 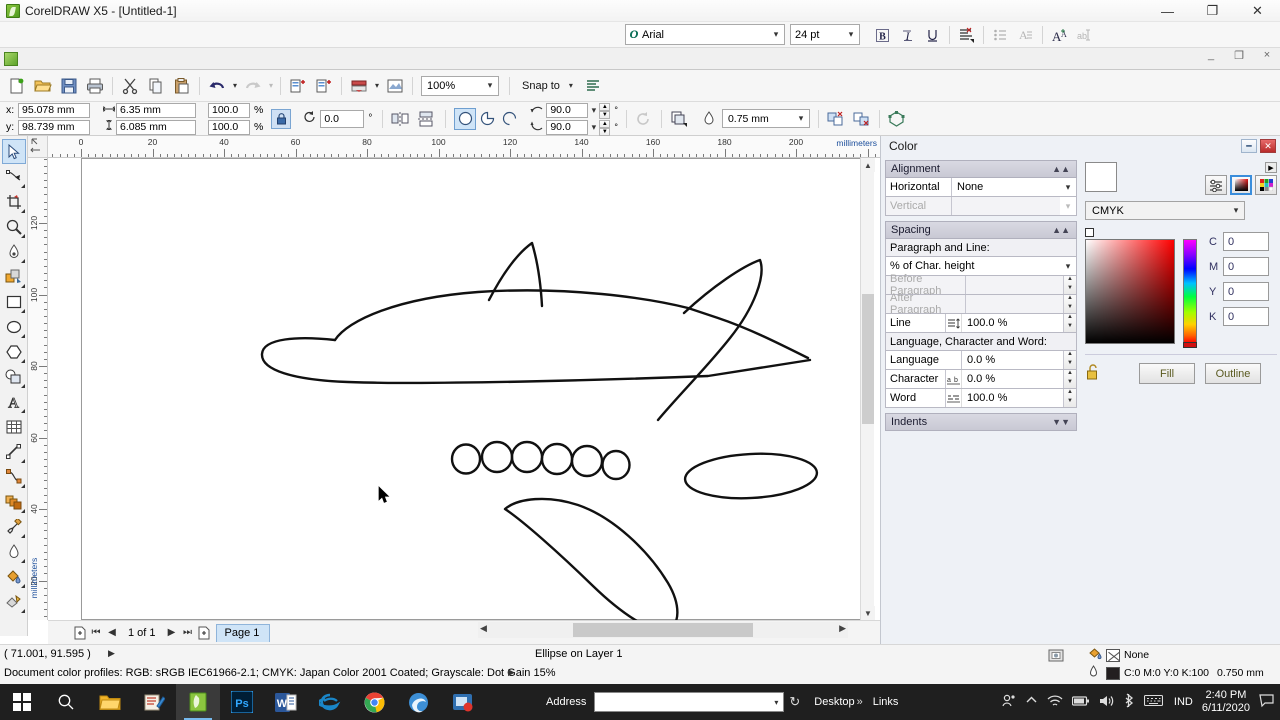 What do you see at coordinates (593, 86) in the screenshot?
I see `options-icon` at bounding box center [593, 86].